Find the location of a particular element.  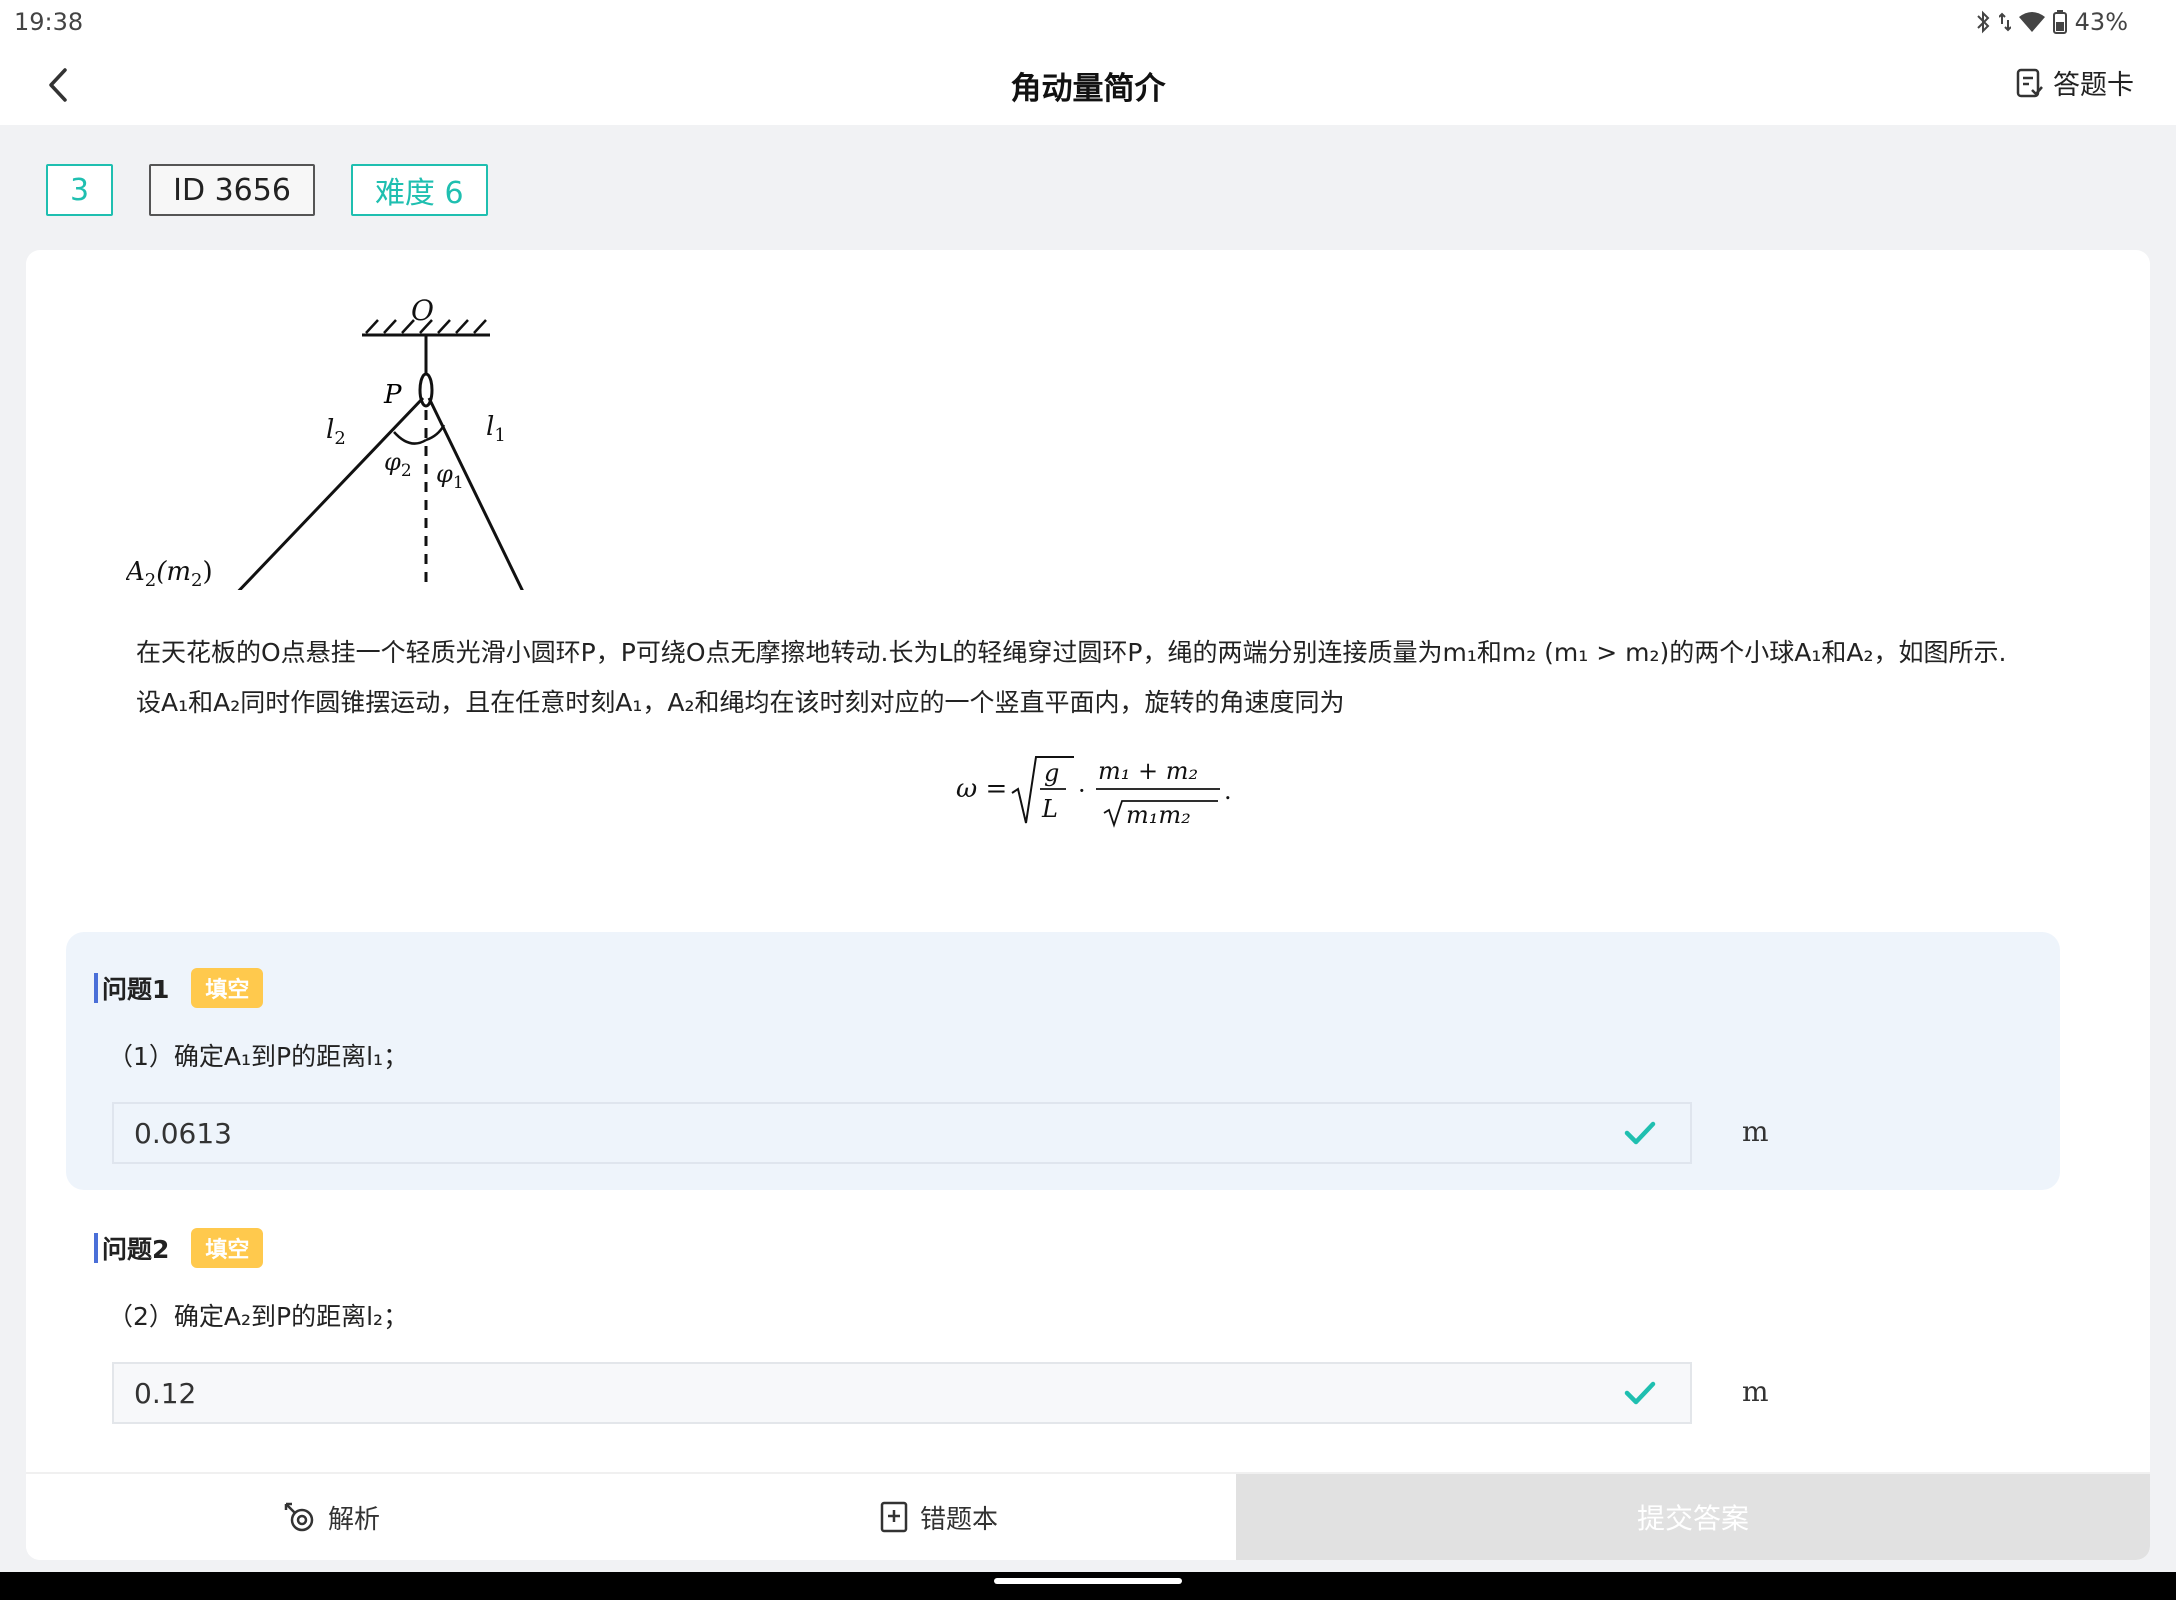

omega-formula: ω = g L · m₁ + m₂ m₁m₂ . is located at coordinates (1094, 792).